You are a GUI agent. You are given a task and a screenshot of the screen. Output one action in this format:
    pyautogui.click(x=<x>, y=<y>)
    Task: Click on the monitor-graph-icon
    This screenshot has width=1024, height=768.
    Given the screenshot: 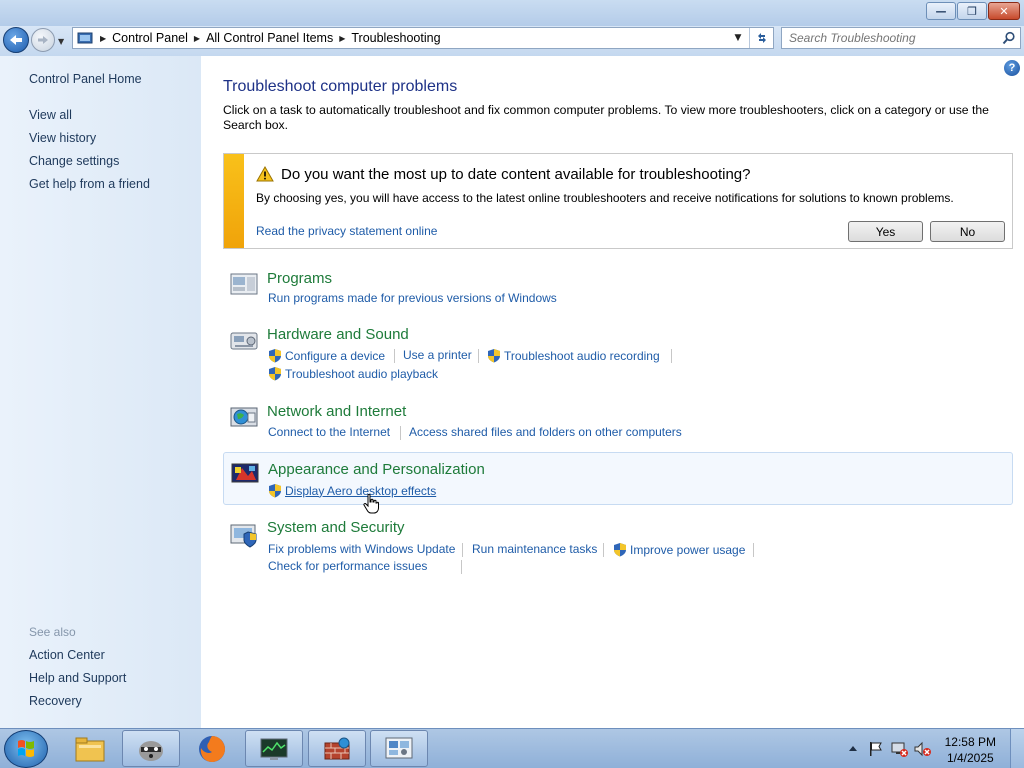 What is the action you would take?
    pyautogui.click(x=274, y=749)
    